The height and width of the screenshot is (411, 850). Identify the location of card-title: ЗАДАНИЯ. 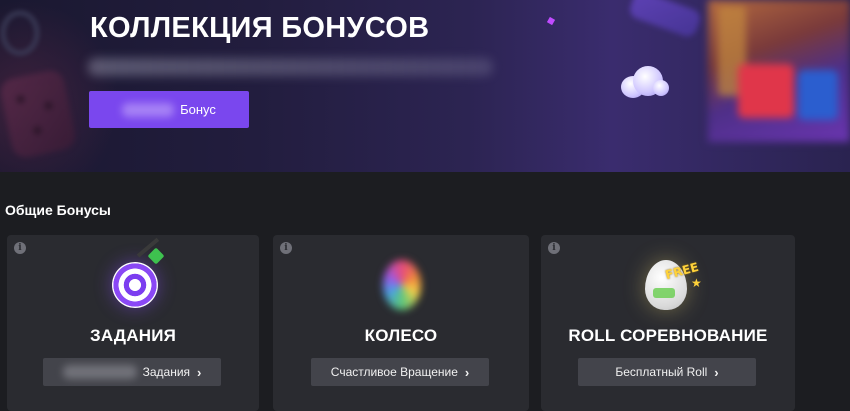
(133, 335).